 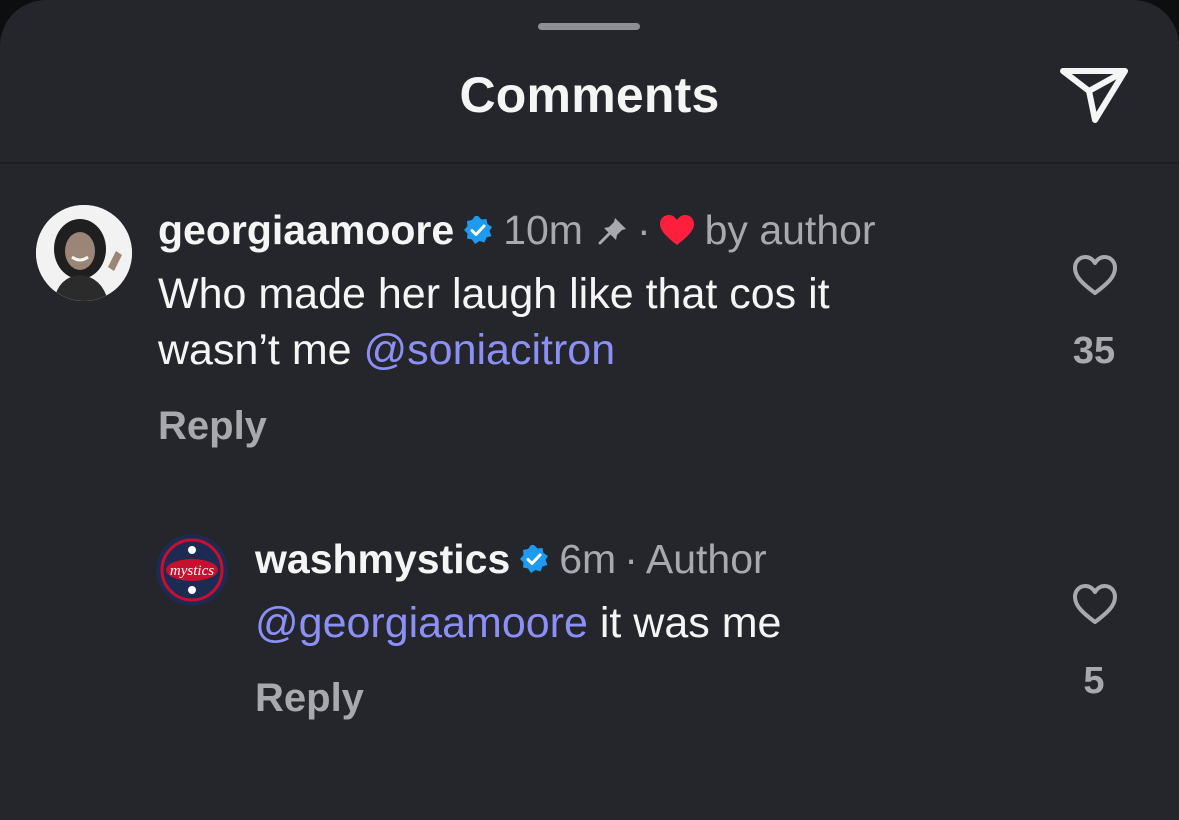 I want to click on paper-plane-icon, so click(x=1095, y=94).